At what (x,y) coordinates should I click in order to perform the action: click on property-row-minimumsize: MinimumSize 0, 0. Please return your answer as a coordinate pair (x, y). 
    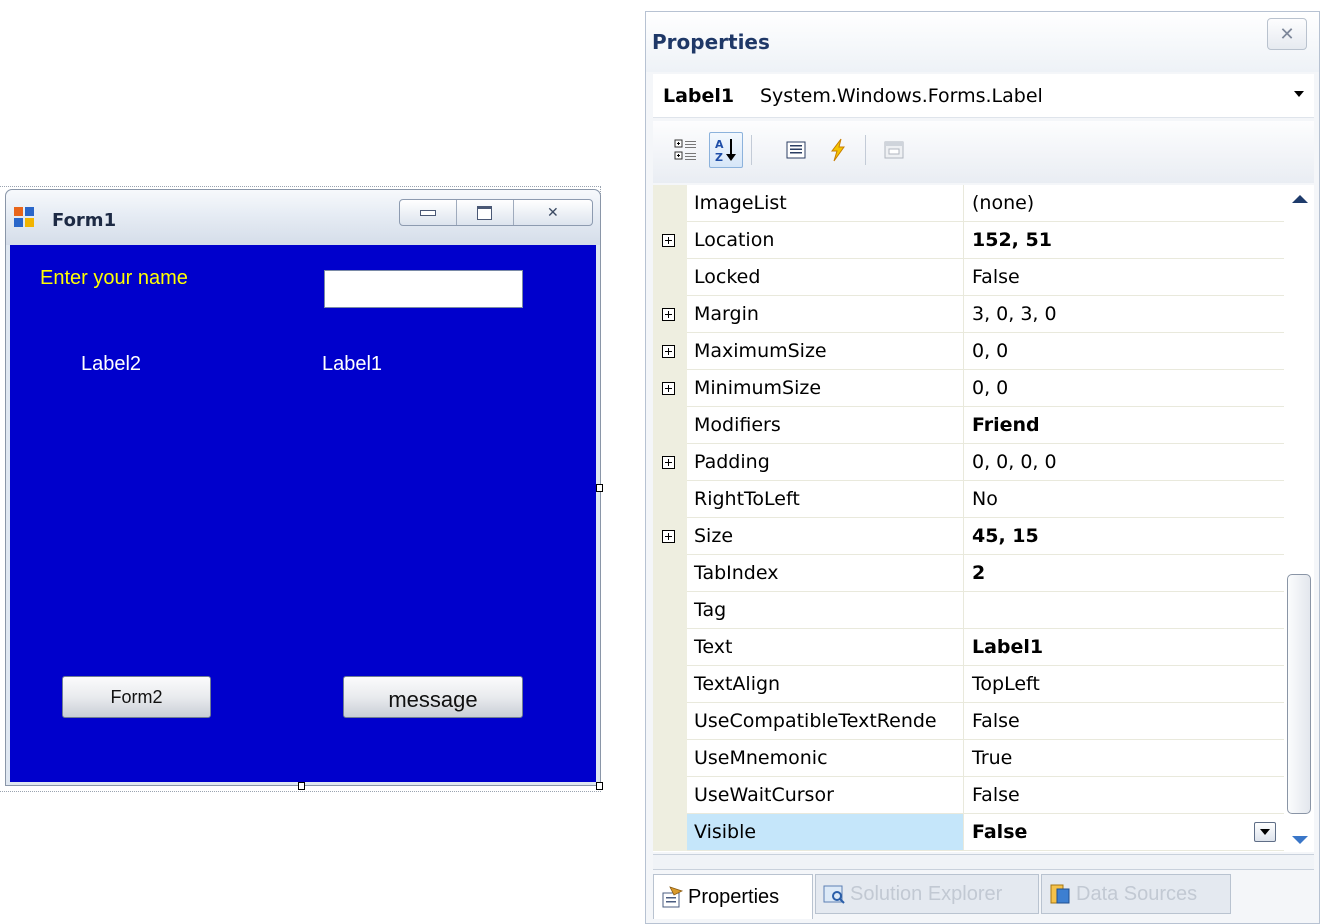
    Looking at the image, I should click on (968, 388).